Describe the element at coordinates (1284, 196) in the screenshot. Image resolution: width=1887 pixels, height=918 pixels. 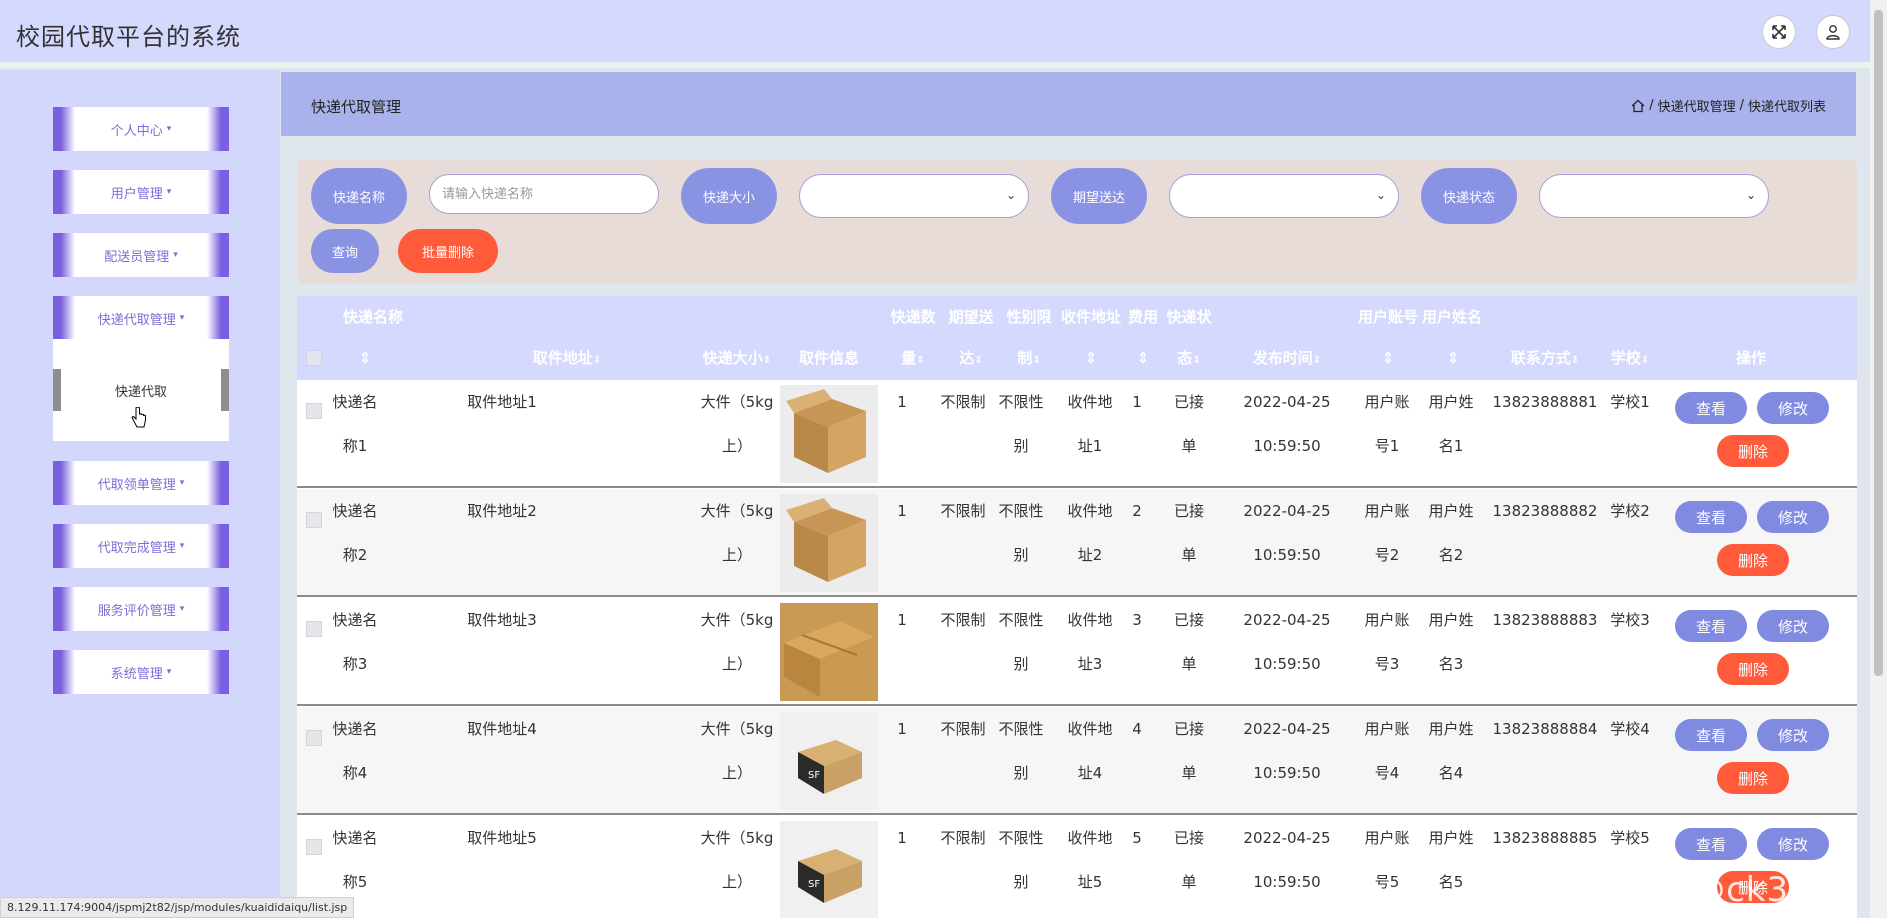
I see `expect-select: ⌄` at that location.